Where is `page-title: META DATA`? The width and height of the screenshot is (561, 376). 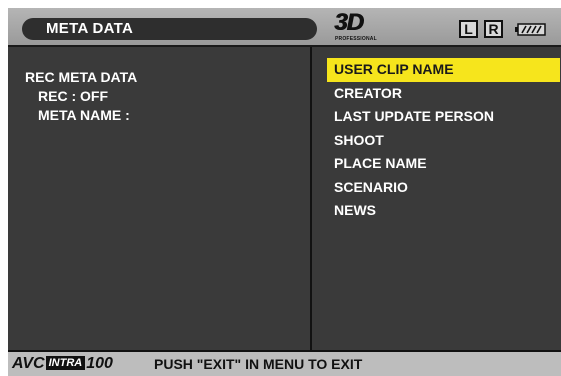
page-title: META DATA is located at coordinates (169, 29).